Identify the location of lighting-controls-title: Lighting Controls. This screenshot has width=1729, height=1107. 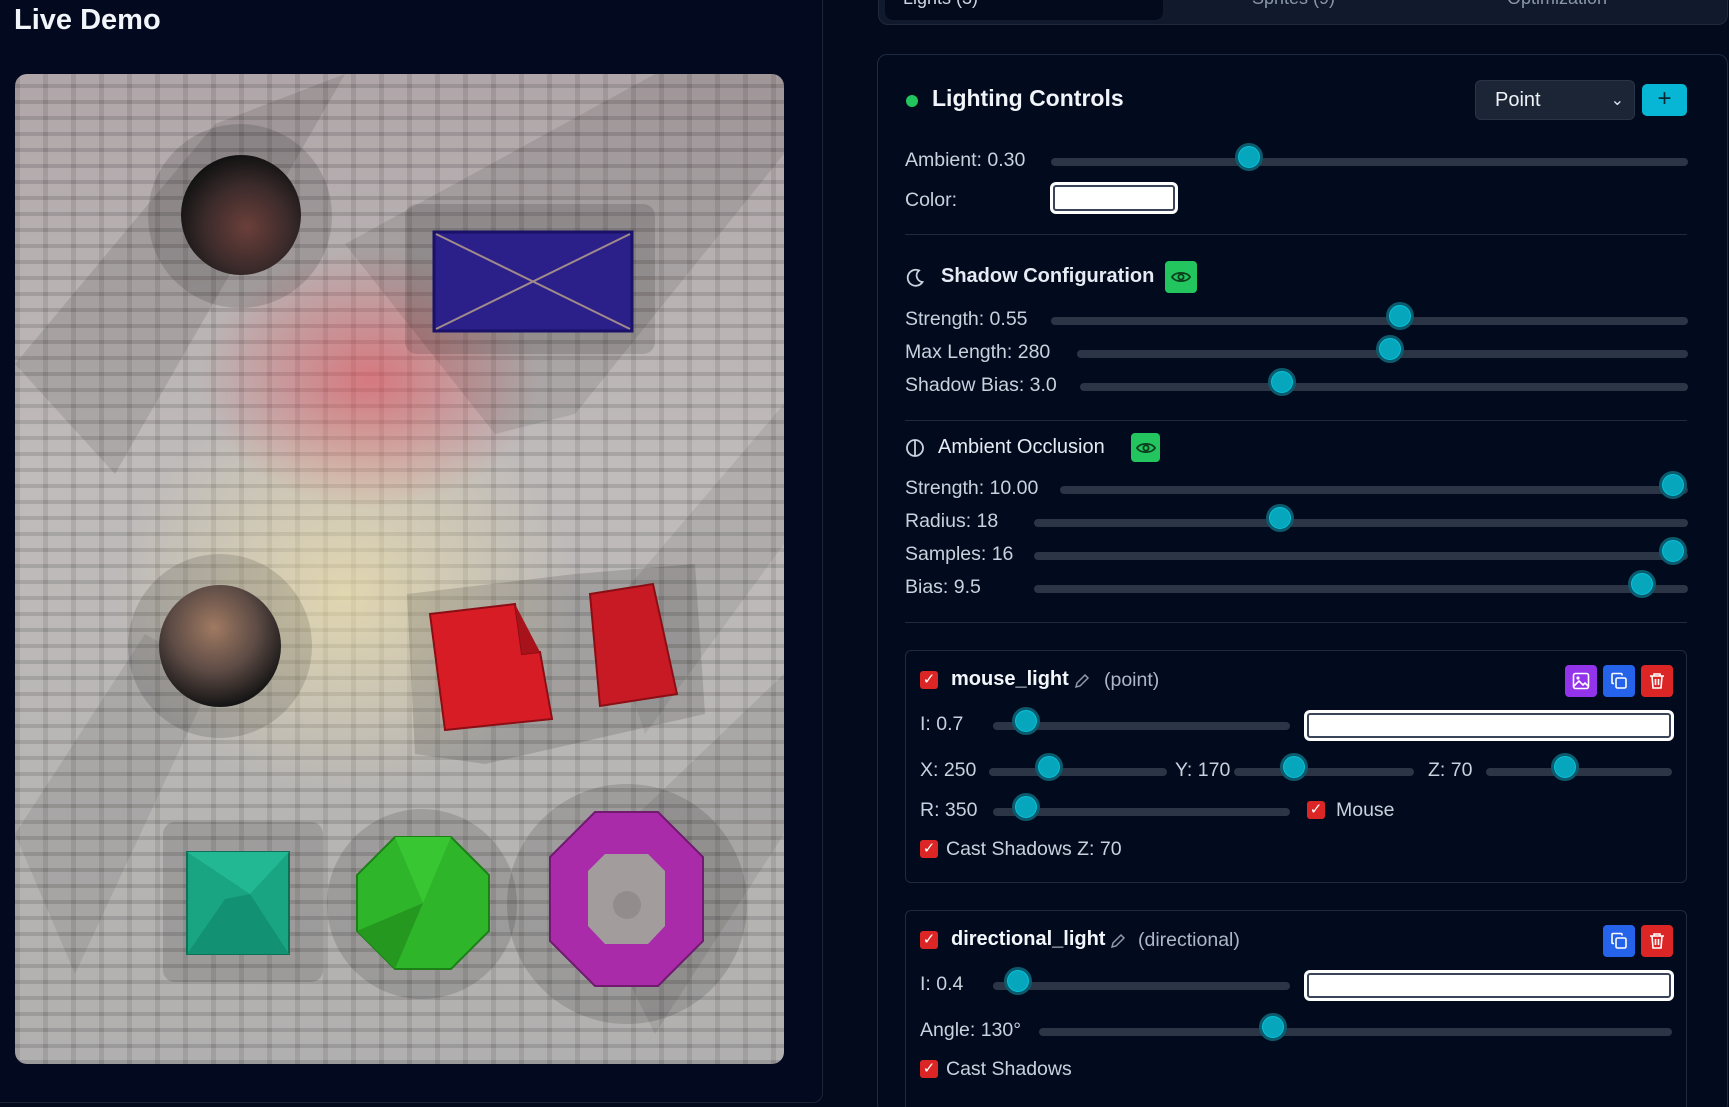
(1028, 98).